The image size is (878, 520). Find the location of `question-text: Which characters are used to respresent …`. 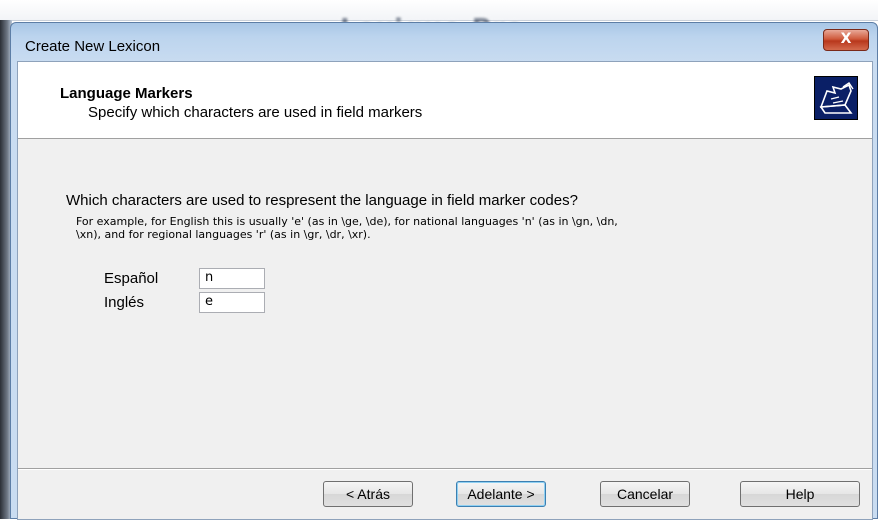

question-text: Which characters are used to respresent … is located at coordinates (322, 200).